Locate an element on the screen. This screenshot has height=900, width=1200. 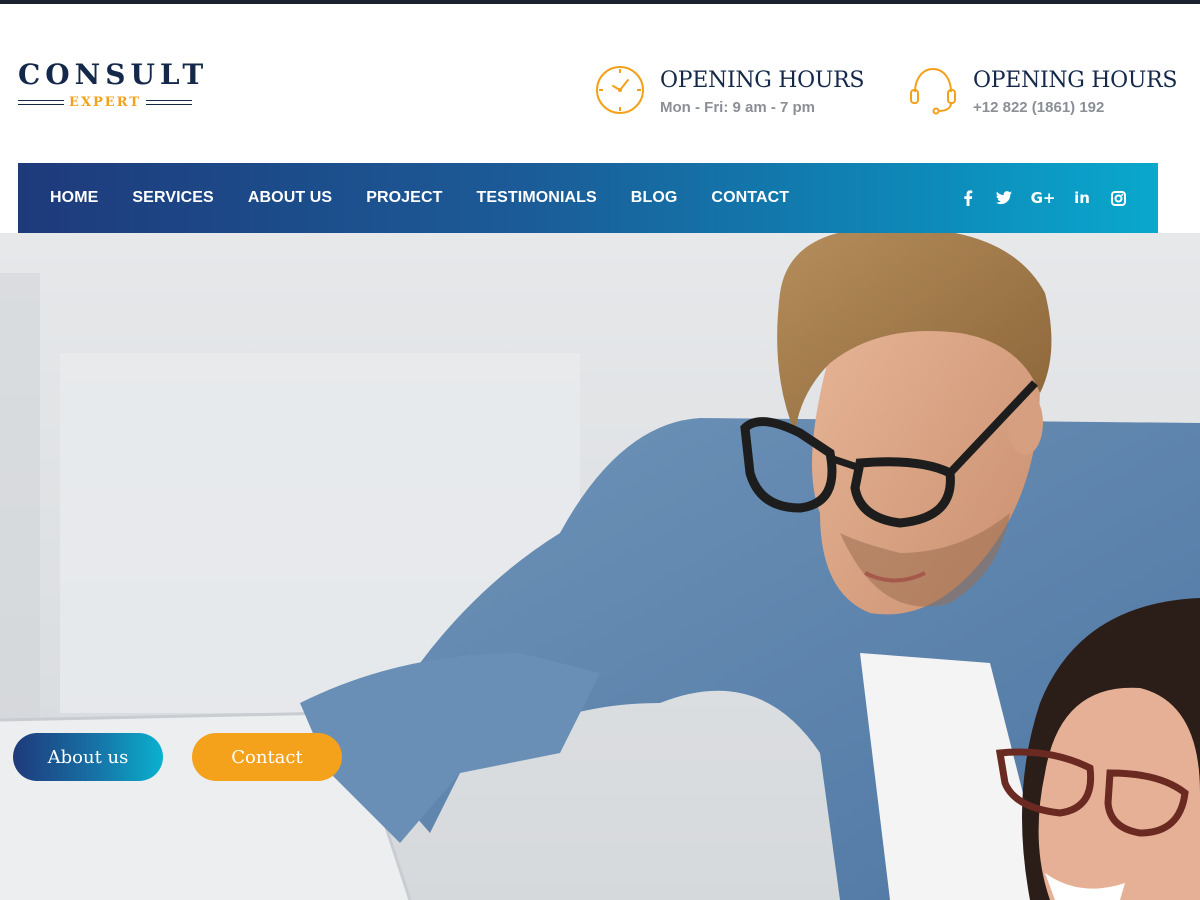
google-plus-glyph: G+ is located at coordinates (1043, 198).